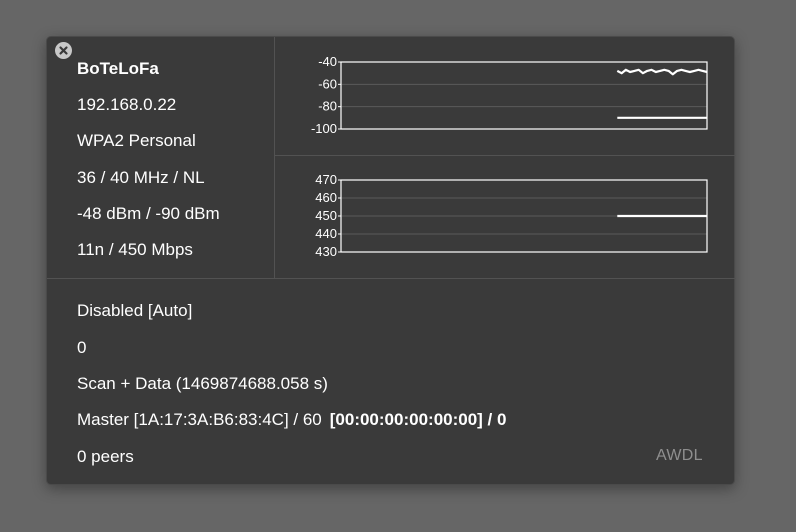 The height and width of the screenshot is (532, 796). Describe the element at coordinates (105, 456) in the screenshot. I see `awdl-peers: 0 peers` at that location.